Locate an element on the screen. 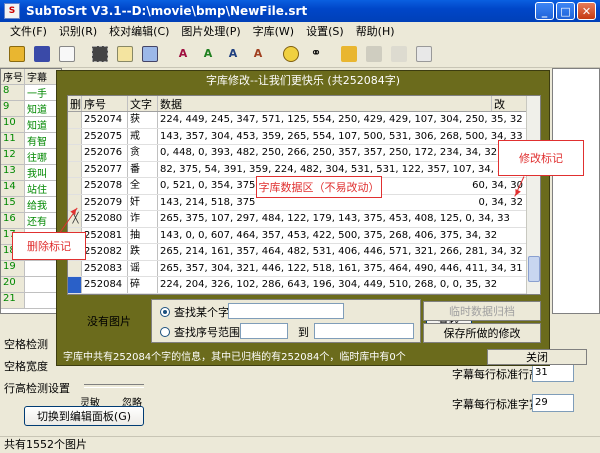  std-width-input: 29 is located at coordinates (553, 403).